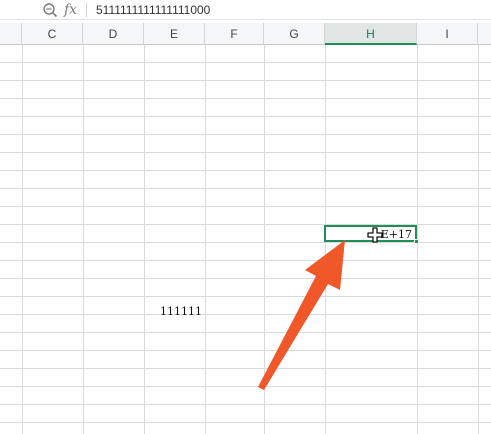  I want to click on column-header-c: C, so click(52, 34).